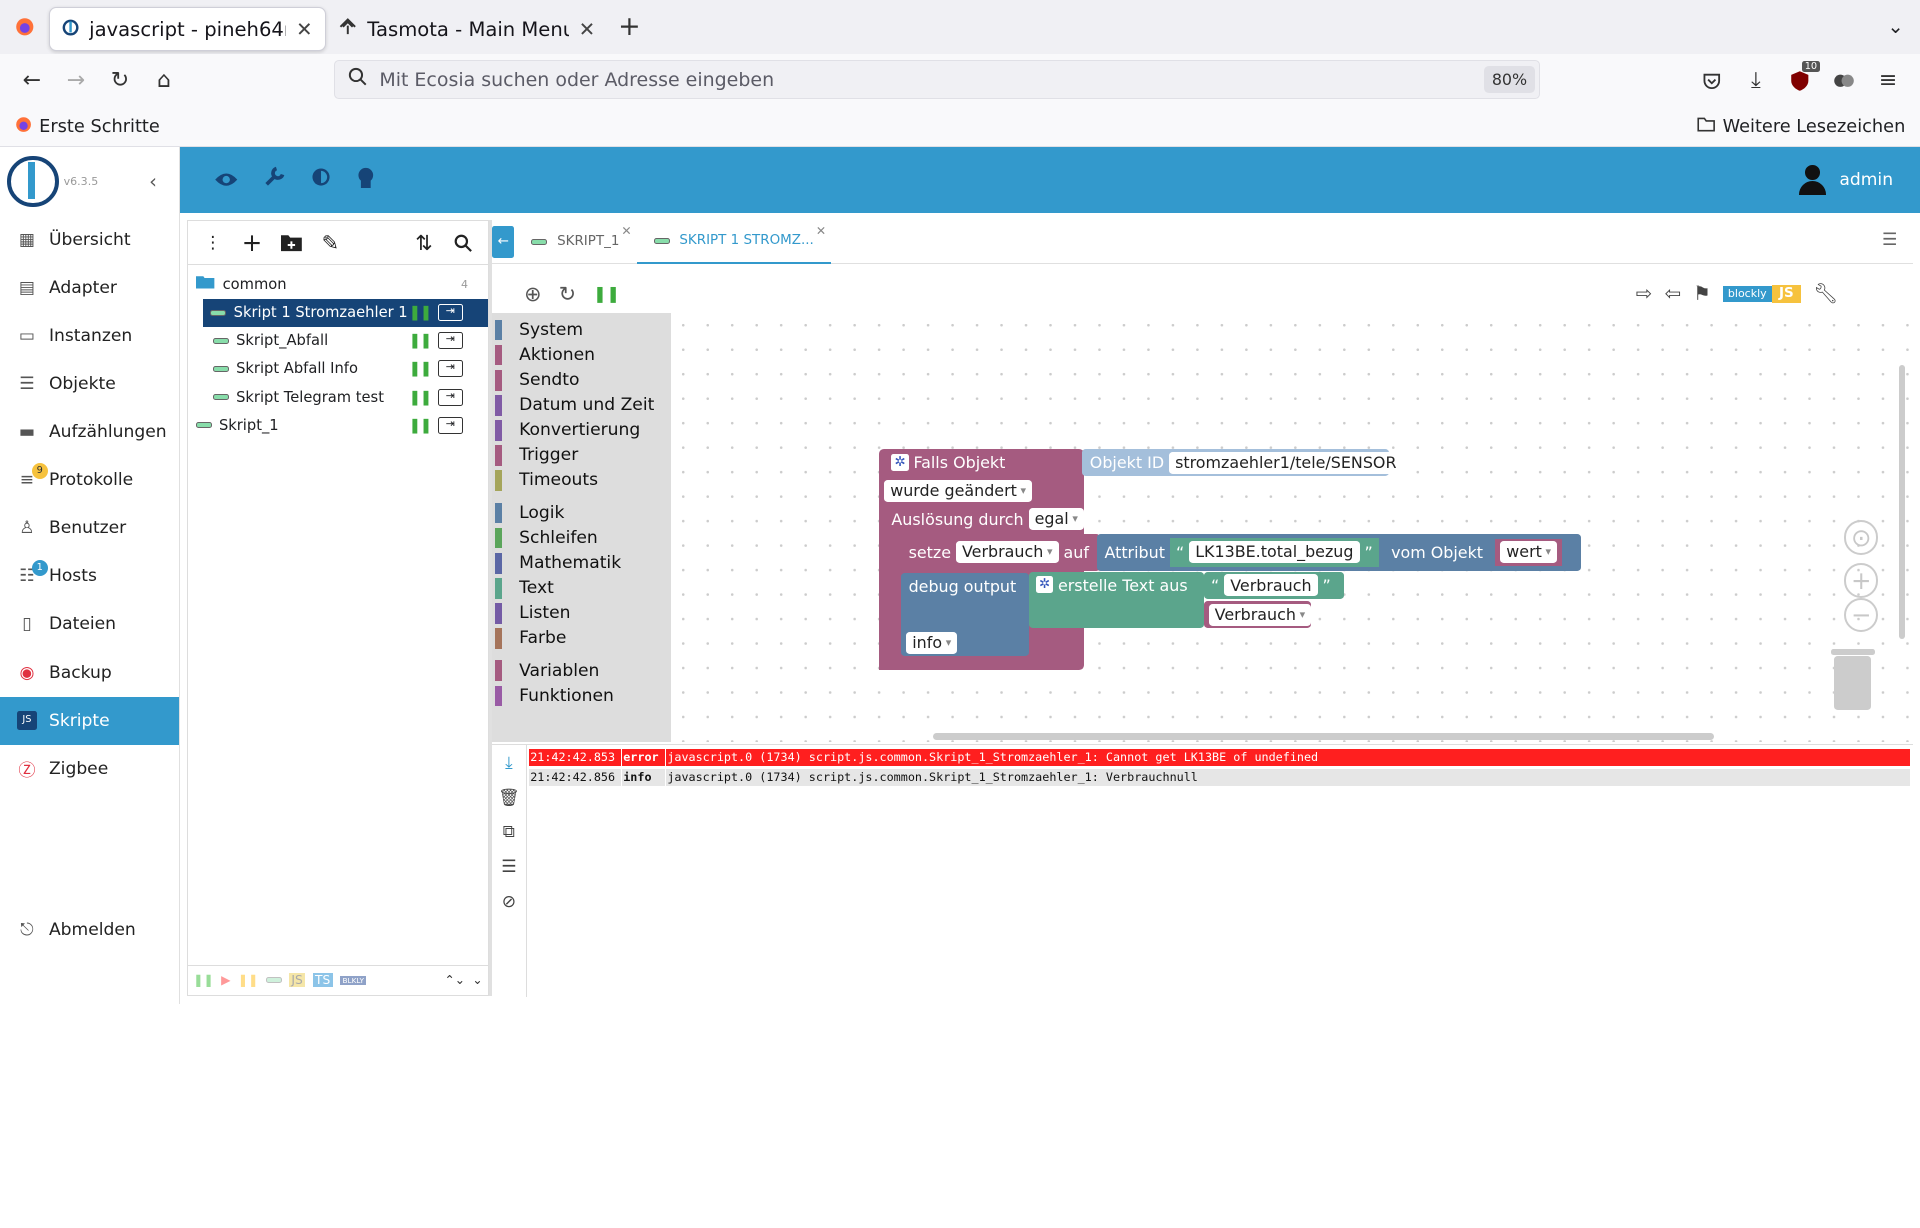 This screenshot has width=1920, height=1228. I want to click on folder-common: common 4, so click(337, 284).